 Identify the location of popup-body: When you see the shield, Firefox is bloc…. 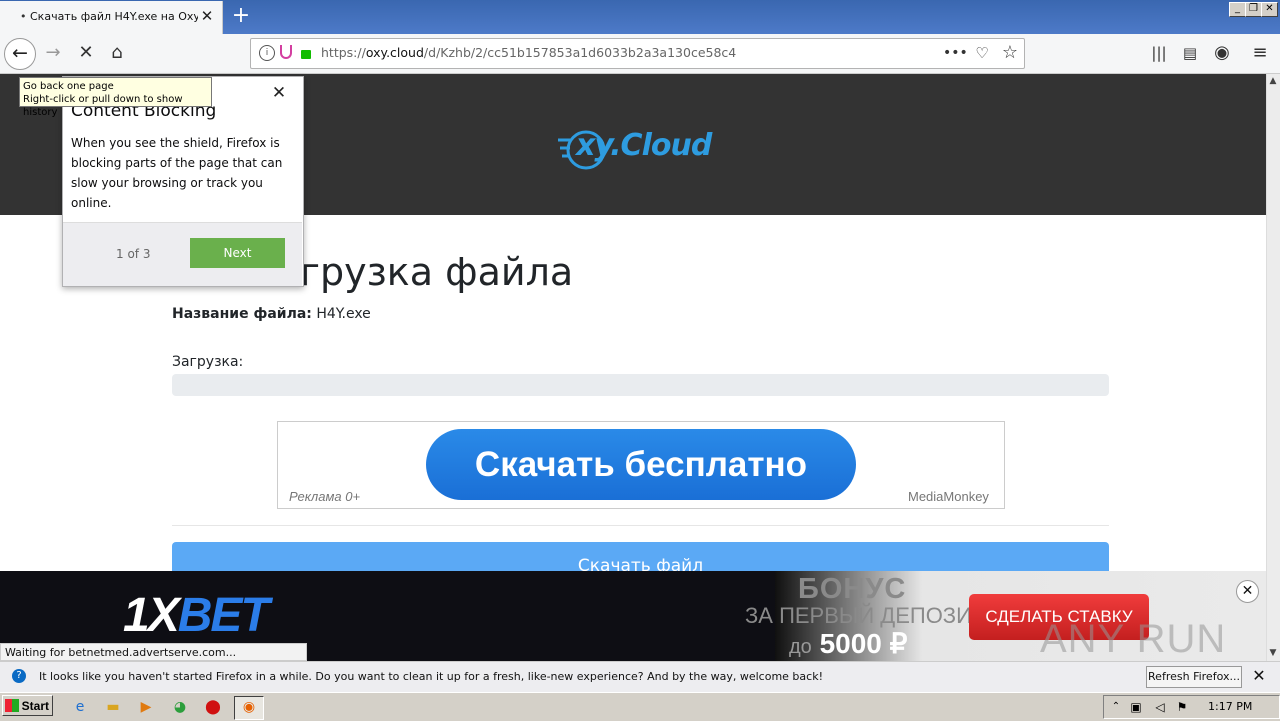
(177, 173).